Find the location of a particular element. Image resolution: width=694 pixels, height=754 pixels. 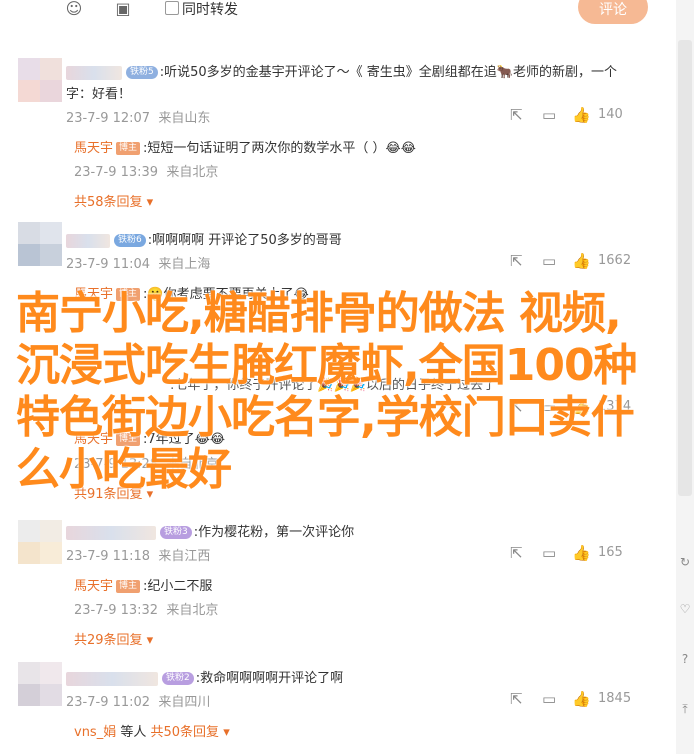

forward-label: 同时转发 is located at coordinates (210, 10).